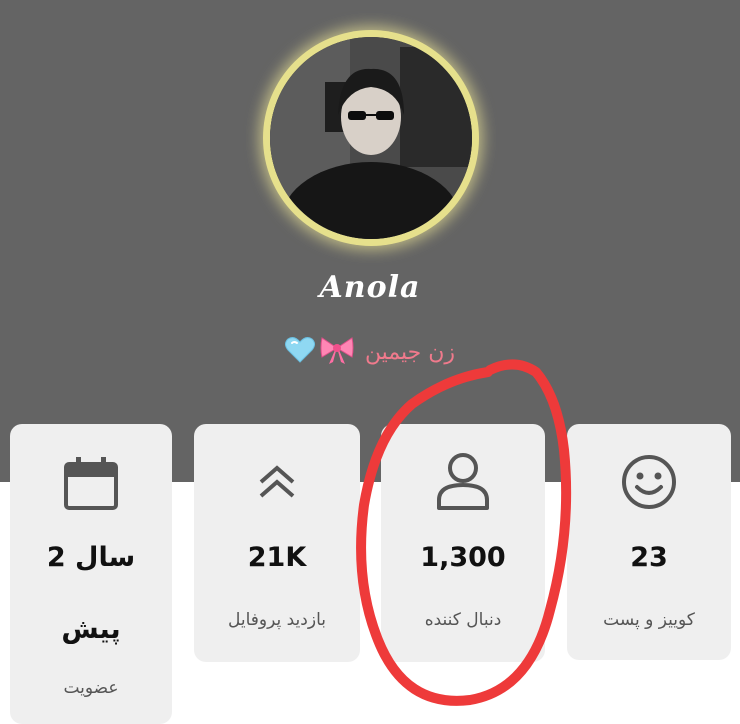 The image size is (740, 724). I want to click on stat-value: 23, so click(649, 557).